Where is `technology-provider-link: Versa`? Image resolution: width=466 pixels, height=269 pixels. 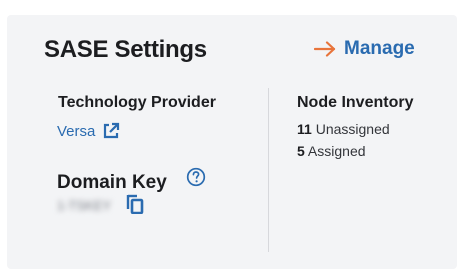 technology-provider-link: Versa is located at coordinates (88, 131).